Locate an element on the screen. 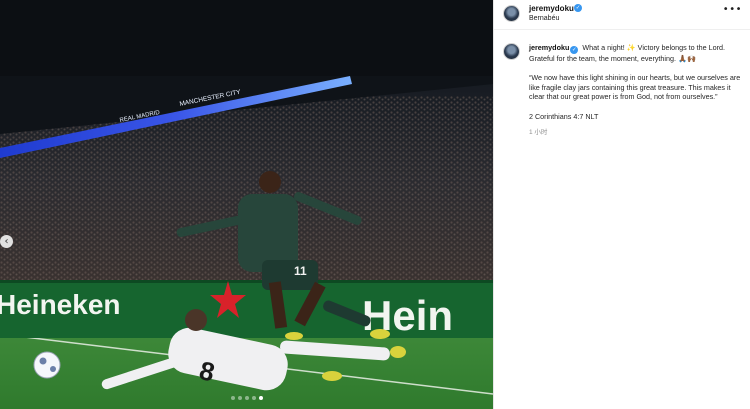 Image resolution: width=750 pixels, height=409 pixels. prev-slide-button: ‹ is located at coordinates (6, 241).